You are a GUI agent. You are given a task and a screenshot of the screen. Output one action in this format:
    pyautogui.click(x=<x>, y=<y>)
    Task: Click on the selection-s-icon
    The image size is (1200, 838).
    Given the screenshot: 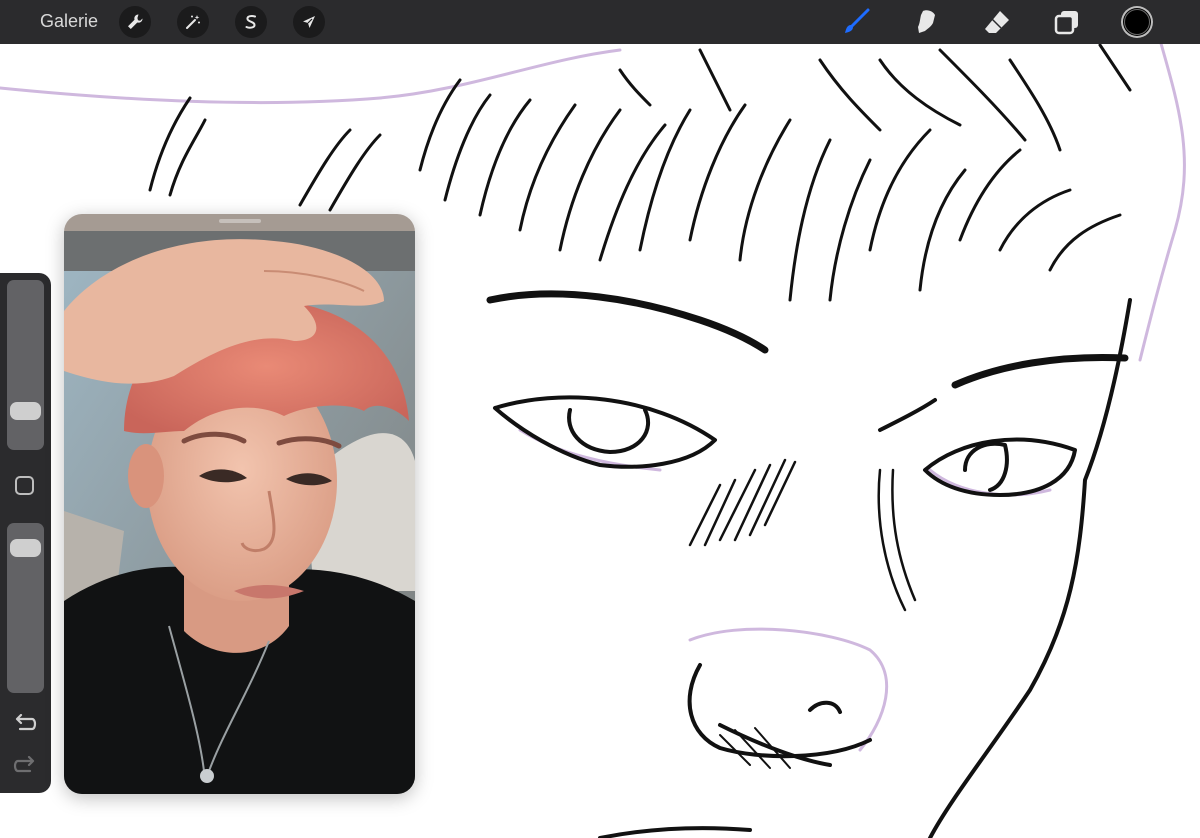 What is the action you would take?
    pyautogui.click(x=250, y=22)
    